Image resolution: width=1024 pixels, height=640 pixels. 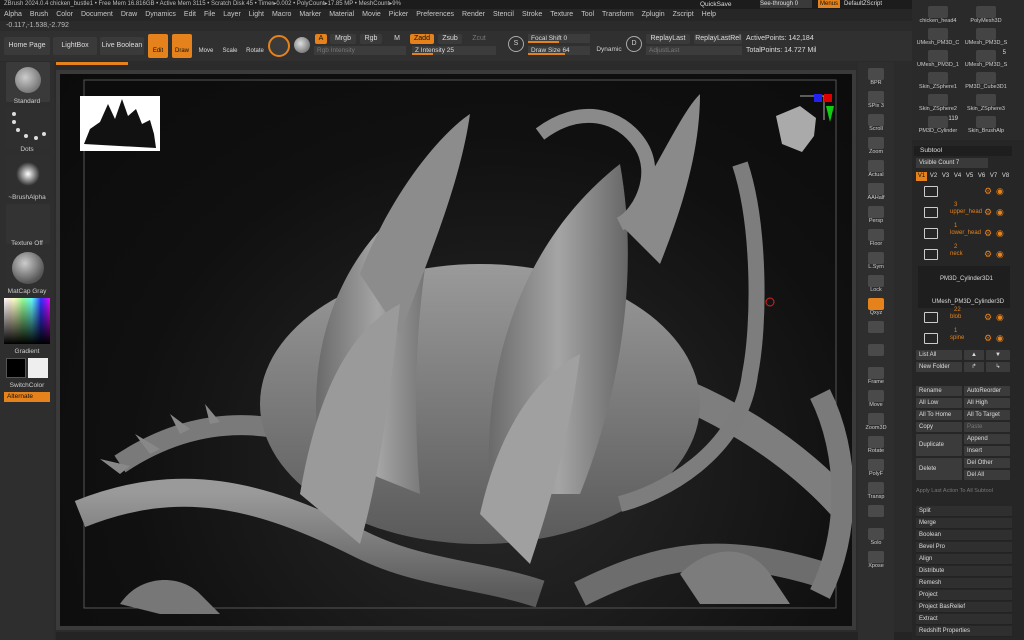 What do you see at coordinates (876, 148) in the screenshot?
I see `right-shelf-item: Zoom` at bounding box center [876, 148].